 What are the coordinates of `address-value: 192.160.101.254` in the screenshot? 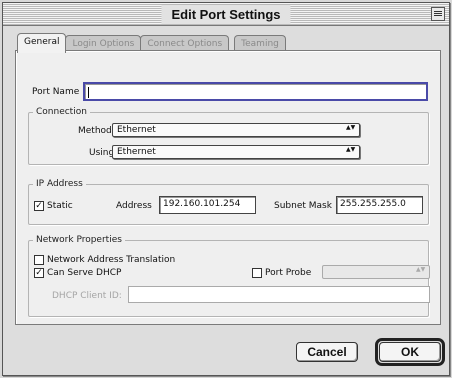 It's located at (202, 204).